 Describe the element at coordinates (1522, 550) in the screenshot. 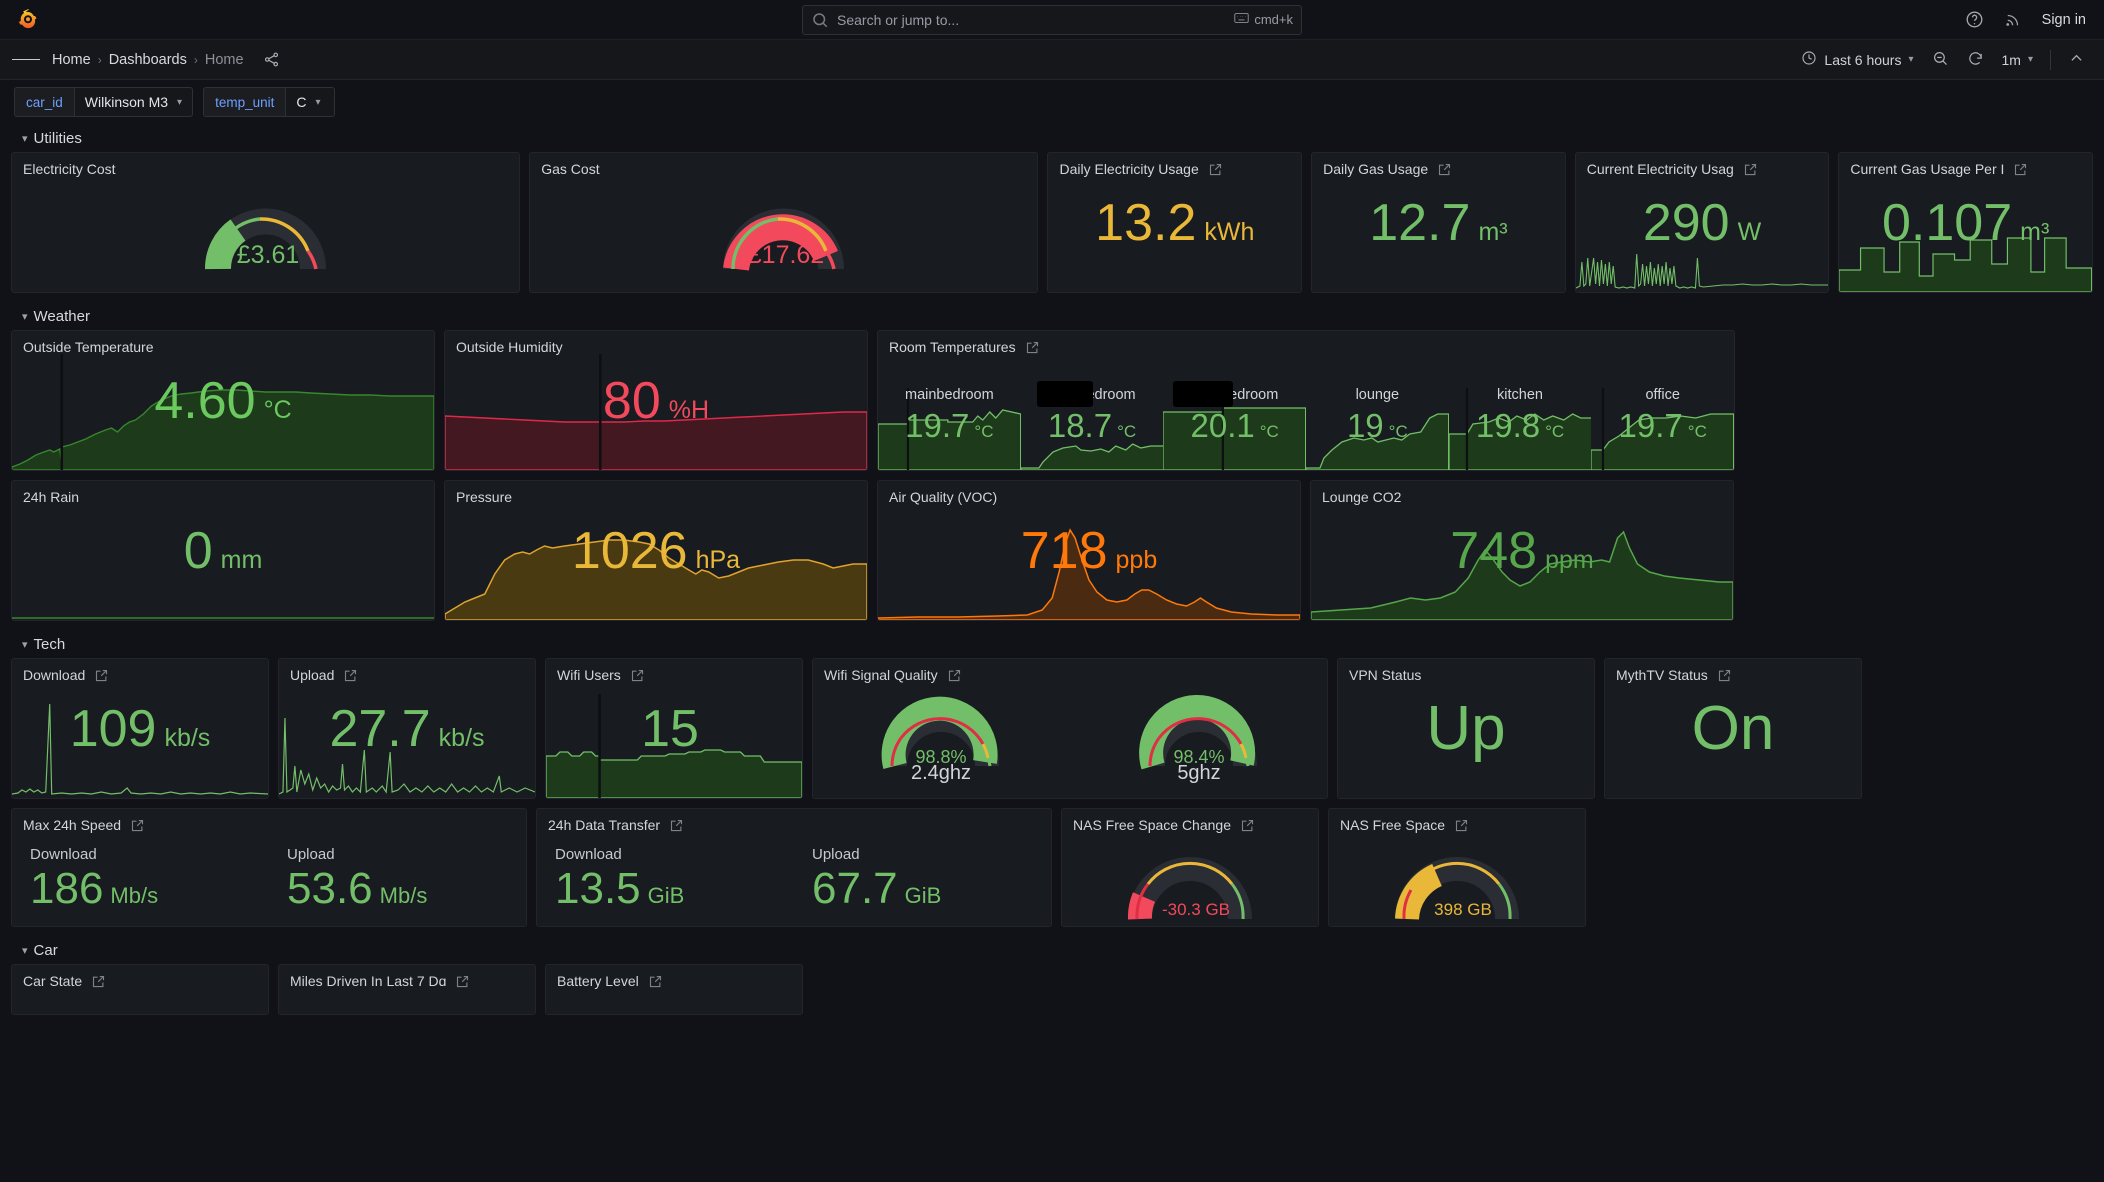

I see `panel-lounge-co2: Lounge CO2 748 ppm` at that location.